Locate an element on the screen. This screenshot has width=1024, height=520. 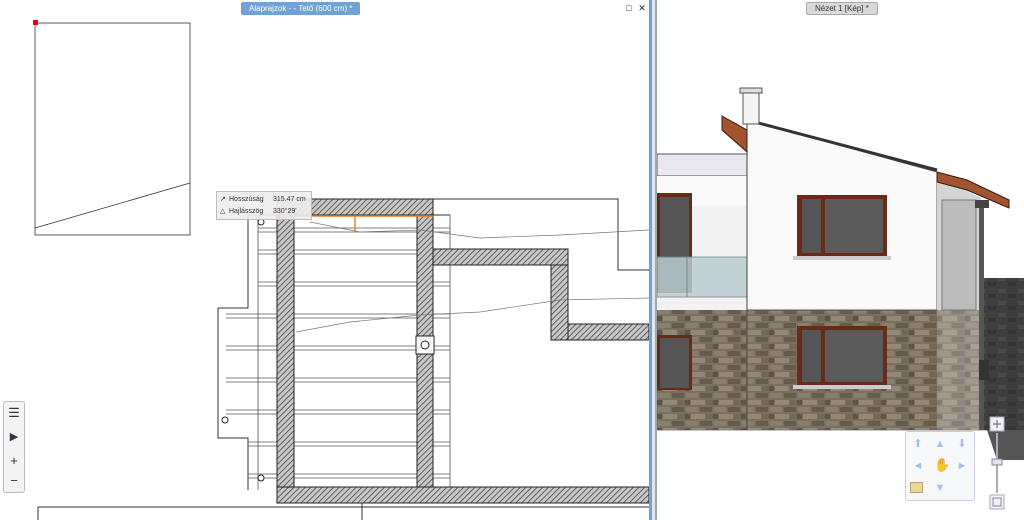
length-icon: ↗ is located at coordinates (223, 199).